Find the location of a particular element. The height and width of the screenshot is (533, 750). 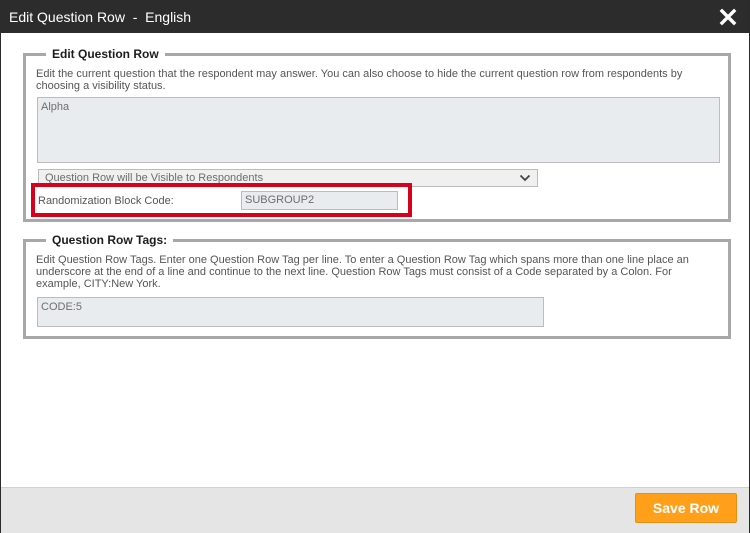

dialog-titlebar: Edit Question Row - English is located at coordinates (375, 17).